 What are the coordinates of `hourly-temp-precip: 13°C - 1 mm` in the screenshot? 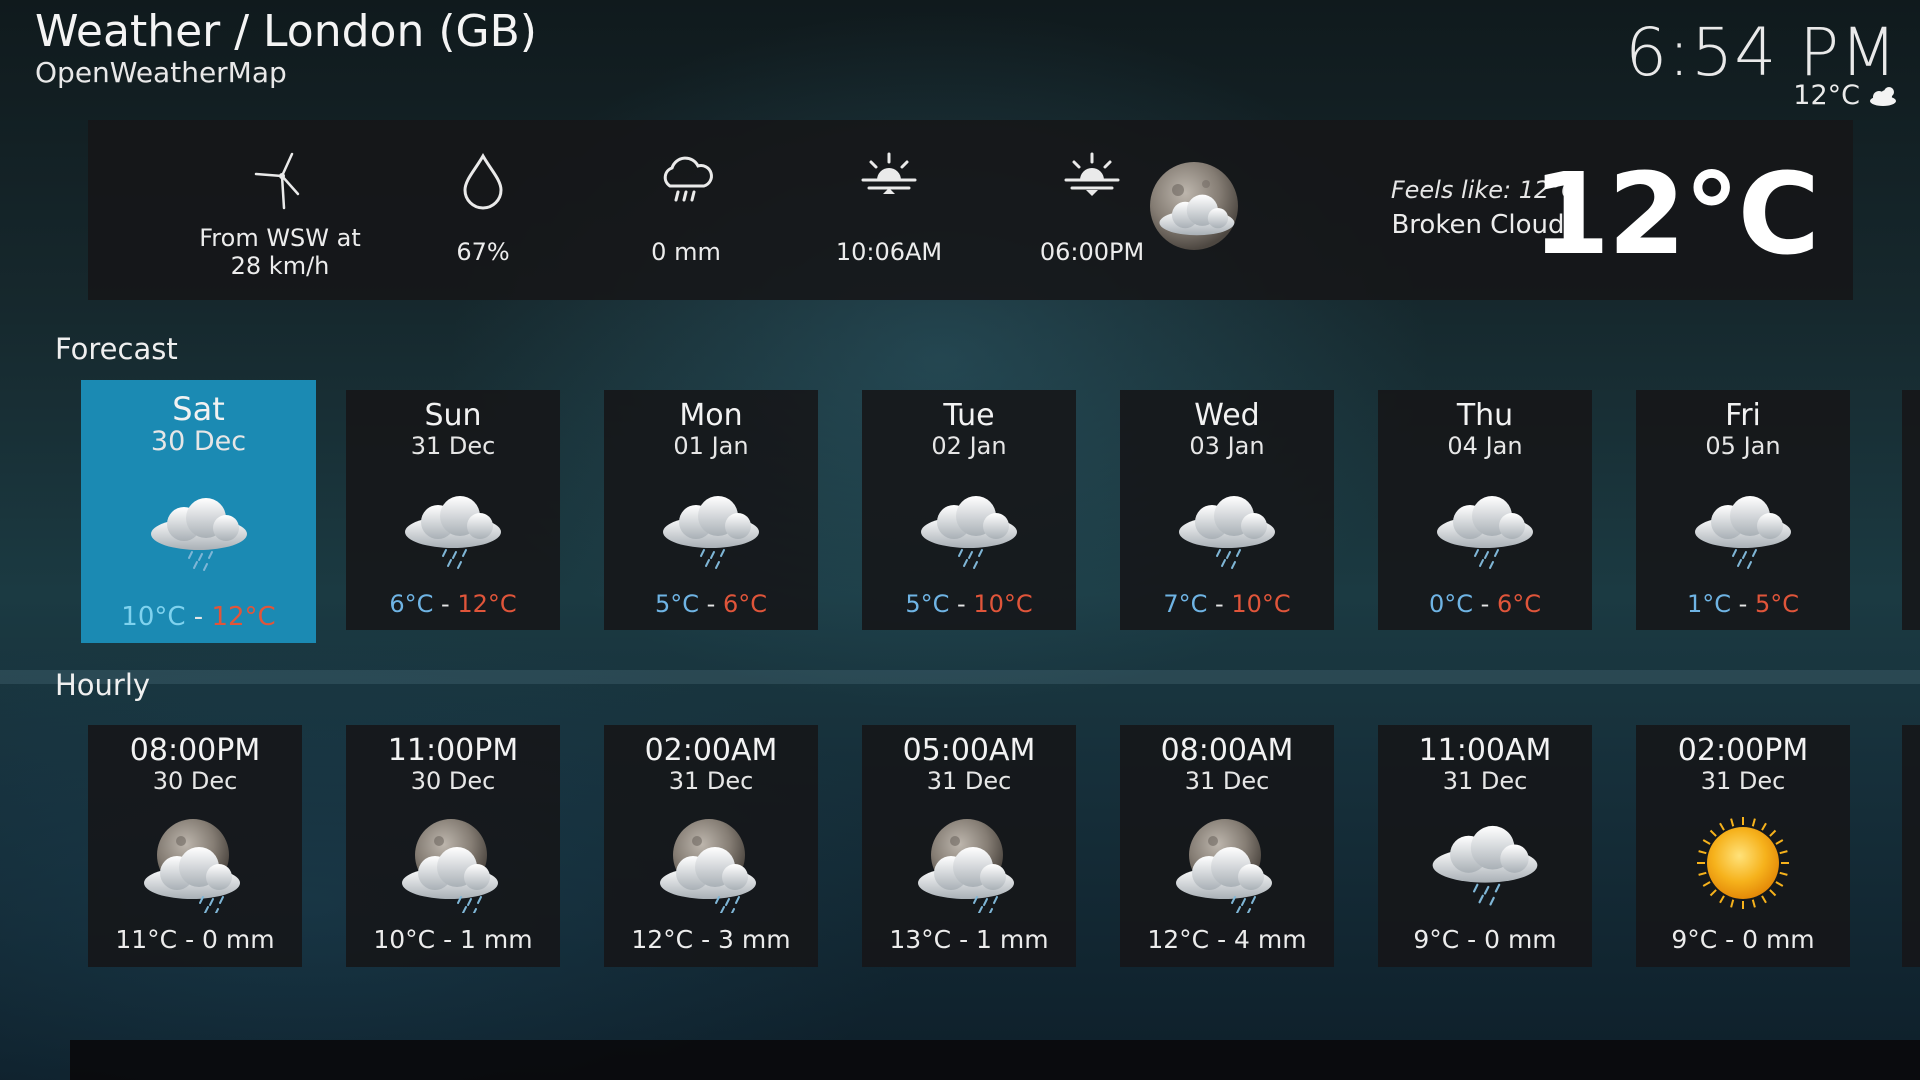 It's located at (969, 939).